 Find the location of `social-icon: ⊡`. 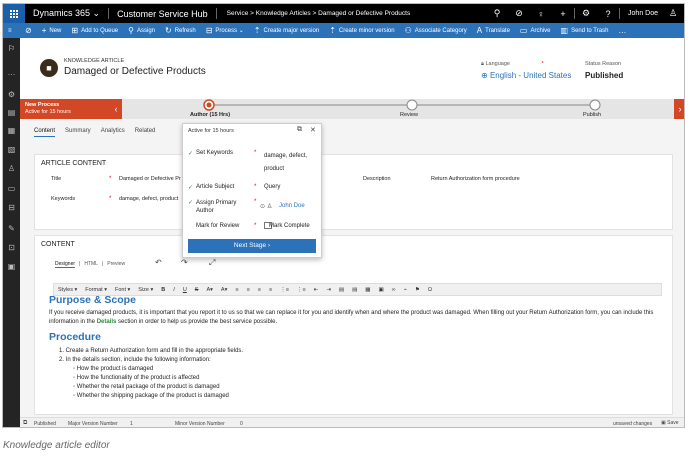

social-icon: ⊡ is located at coordinates (11, 247).